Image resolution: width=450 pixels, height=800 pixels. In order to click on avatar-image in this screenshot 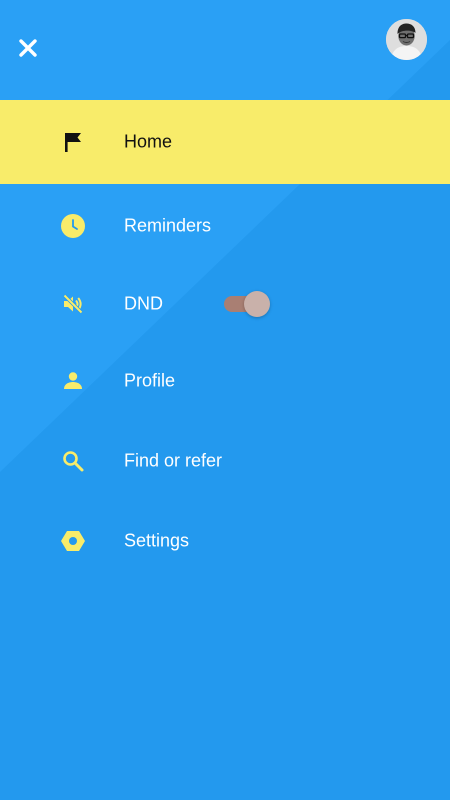, I will do `click(406, 39)`.